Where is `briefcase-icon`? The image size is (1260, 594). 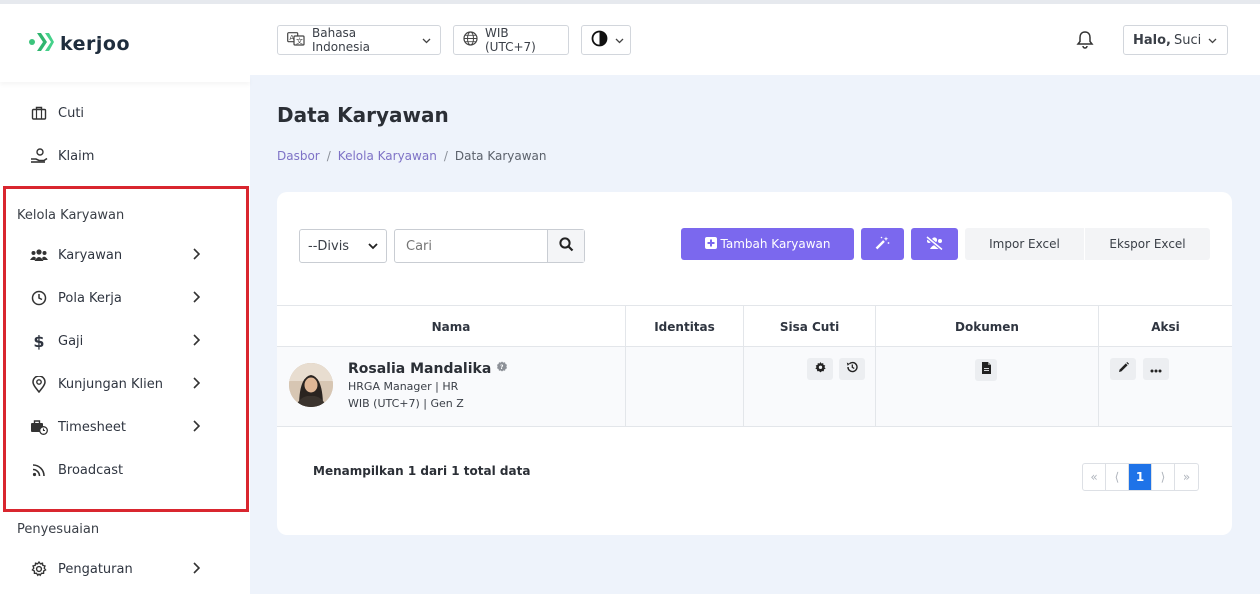
briefcase-icon is located at coordinates (39, 113).